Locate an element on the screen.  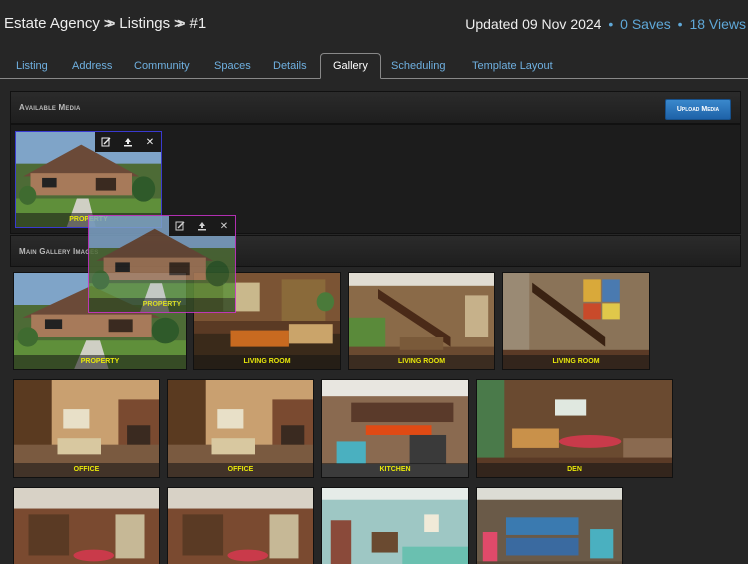
available-media-item: PROPERTY ✕ is located at coordinates (88, 179).